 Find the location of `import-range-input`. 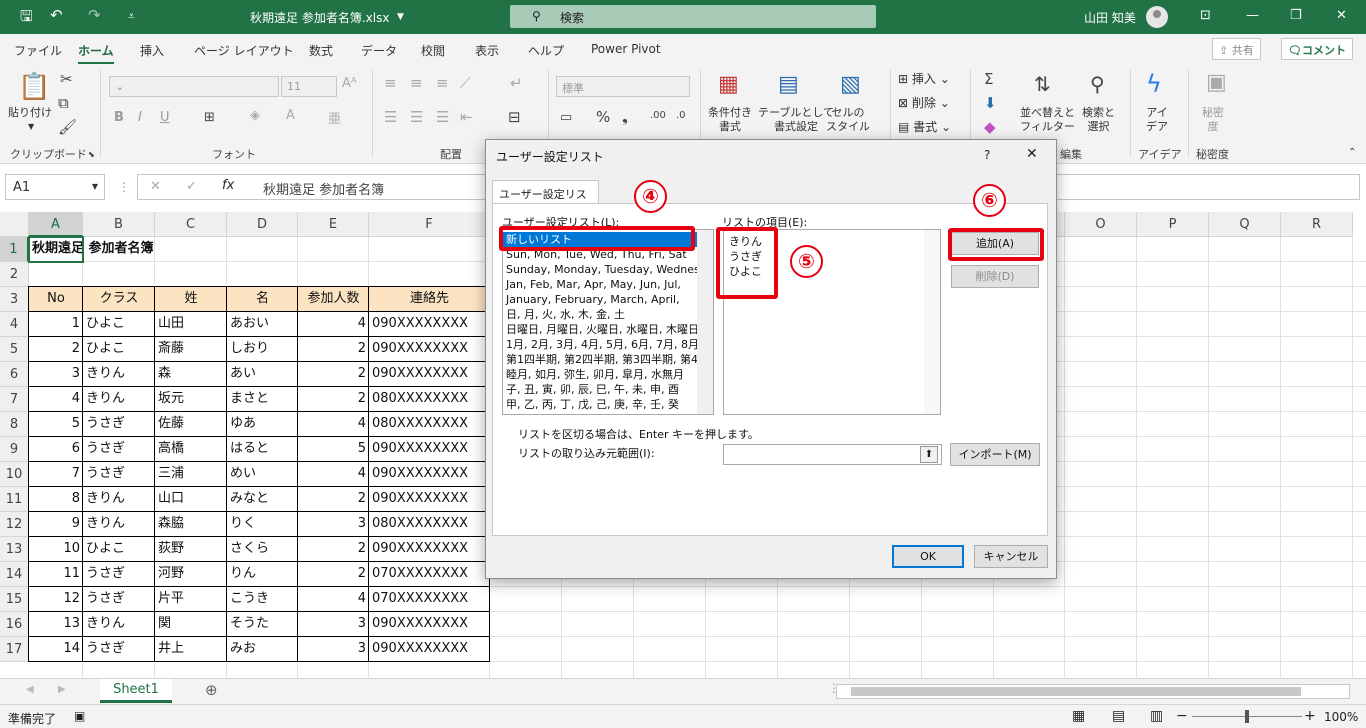

import-range-input is located at coordinates (832, 454).